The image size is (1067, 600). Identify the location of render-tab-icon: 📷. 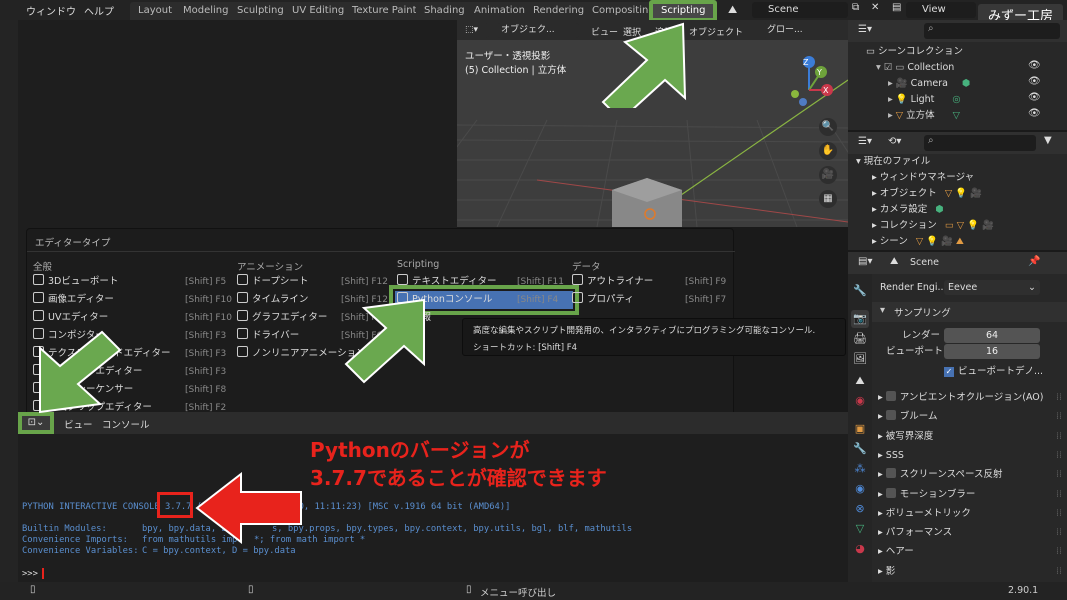
(860, 319).